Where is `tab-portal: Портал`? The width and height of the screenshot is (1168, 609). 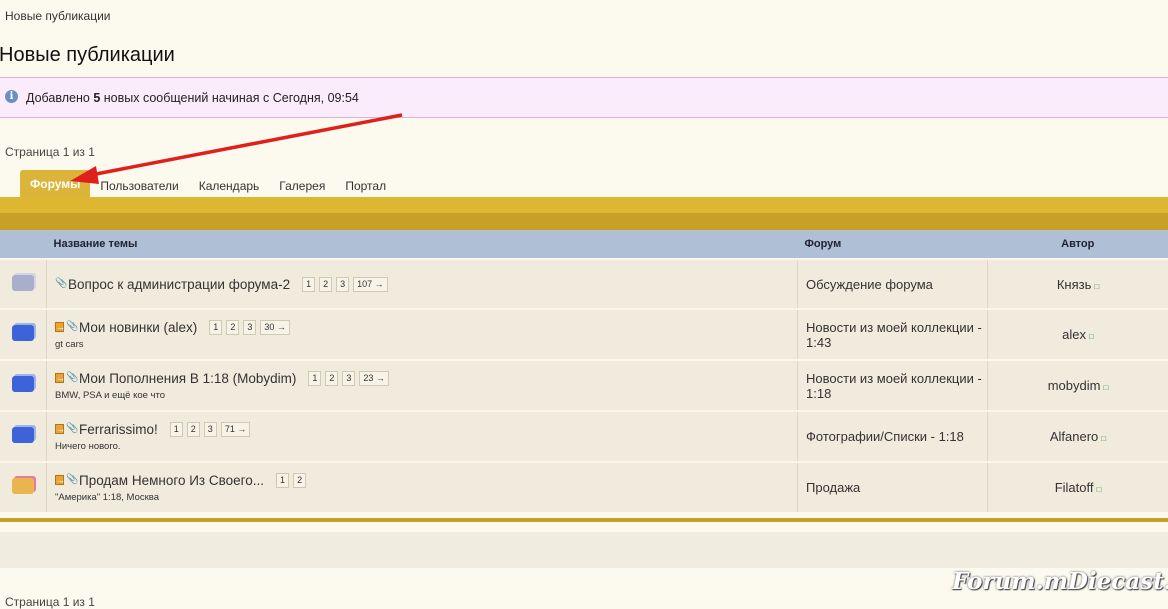
tab-portal: Портал is located at coordinates (365, 186).